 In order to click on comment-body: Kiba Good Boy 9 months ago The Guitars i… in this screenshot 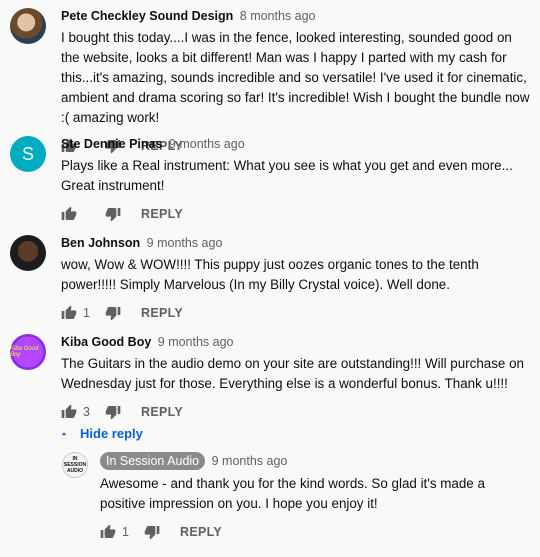, I will do `click(296, 378)`.